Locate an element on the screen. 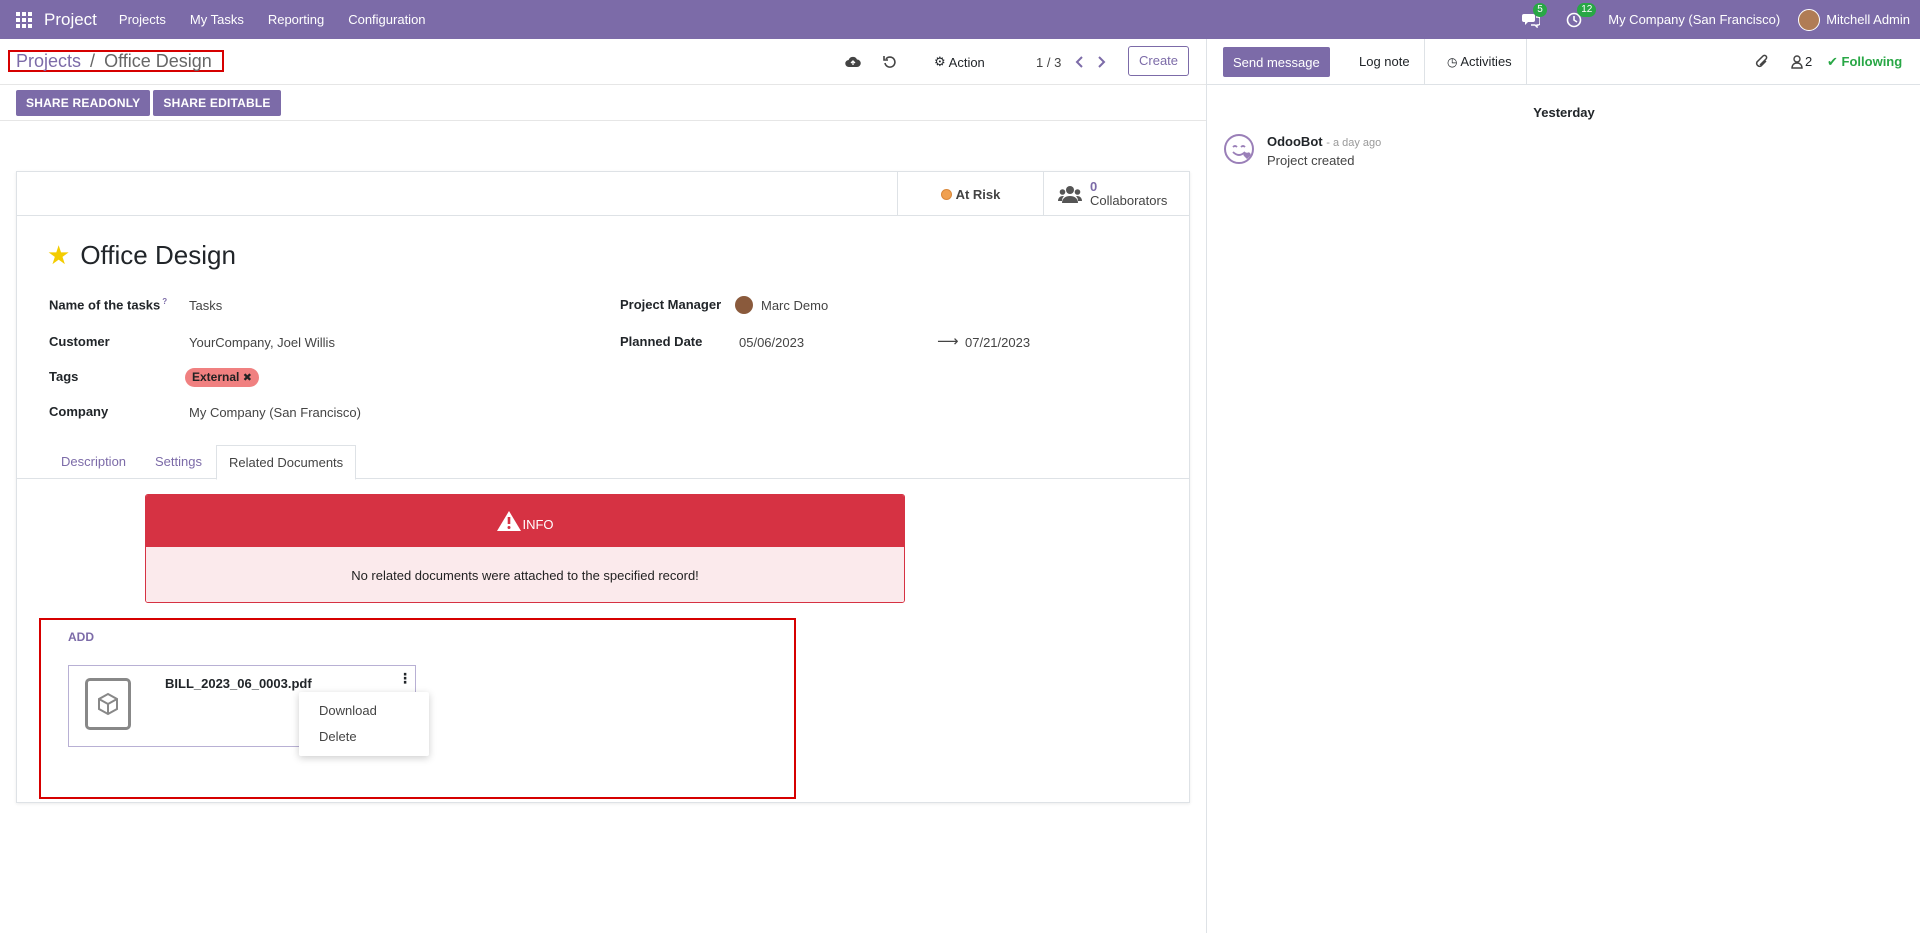 Image resolution: width=1920 pixels, height=933 pixels. status-label: At Risk is located at coordinates (978, 194).